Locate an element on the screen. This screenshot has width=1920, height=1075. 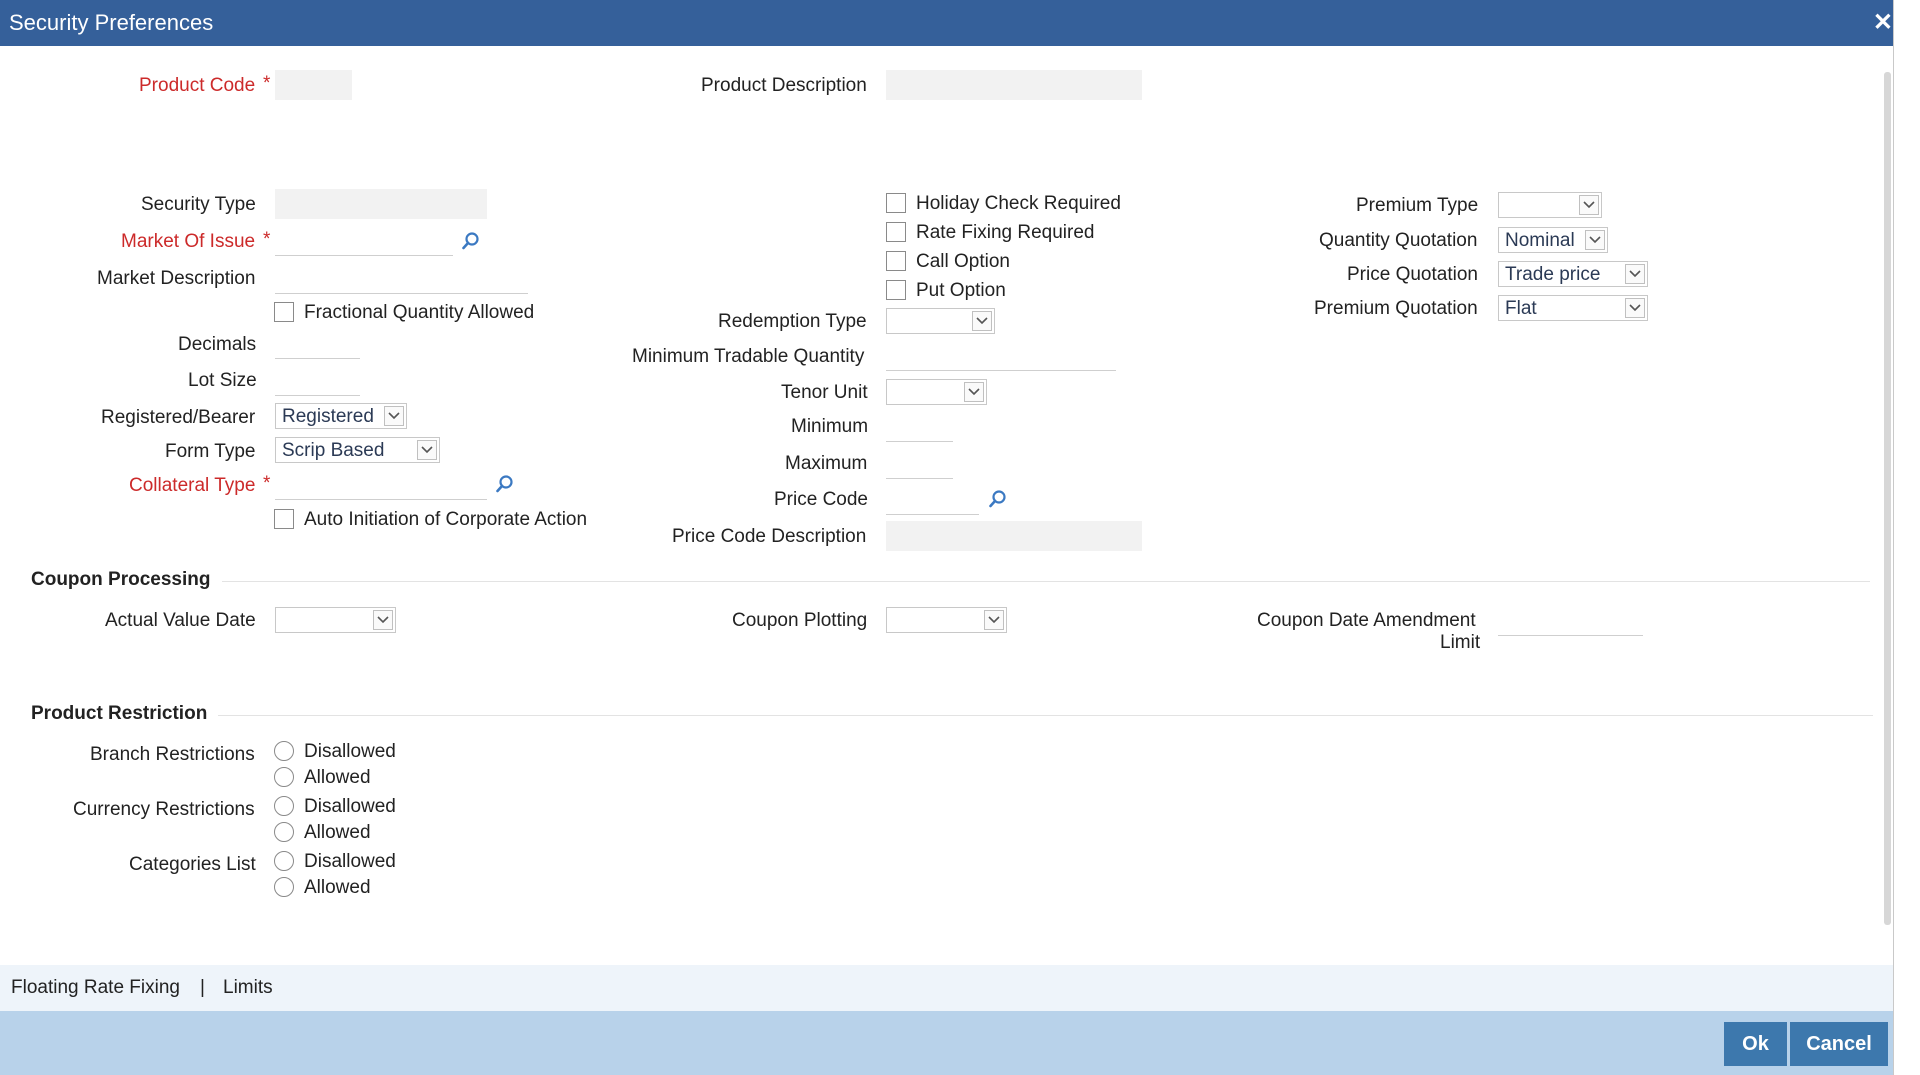
auto-initiation-label: Auto Initiation of Corporate Action is located at coordinates (446, 519).